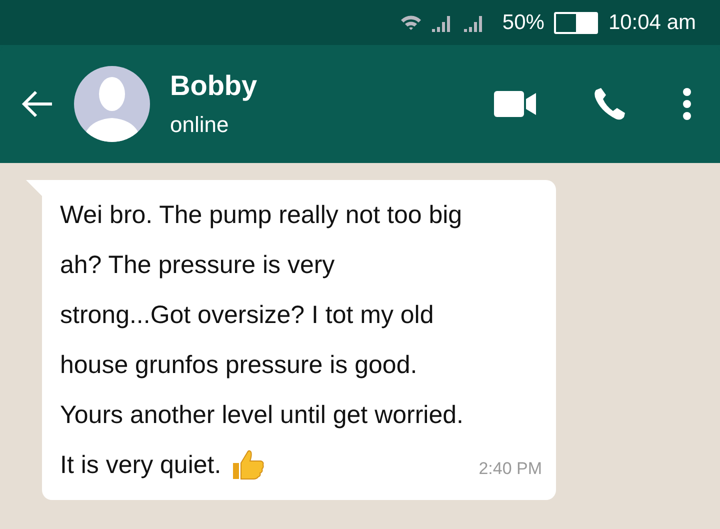  Describe the element at coordinates (576, 23) in the screenshot. I see `battery-icon` at that location.